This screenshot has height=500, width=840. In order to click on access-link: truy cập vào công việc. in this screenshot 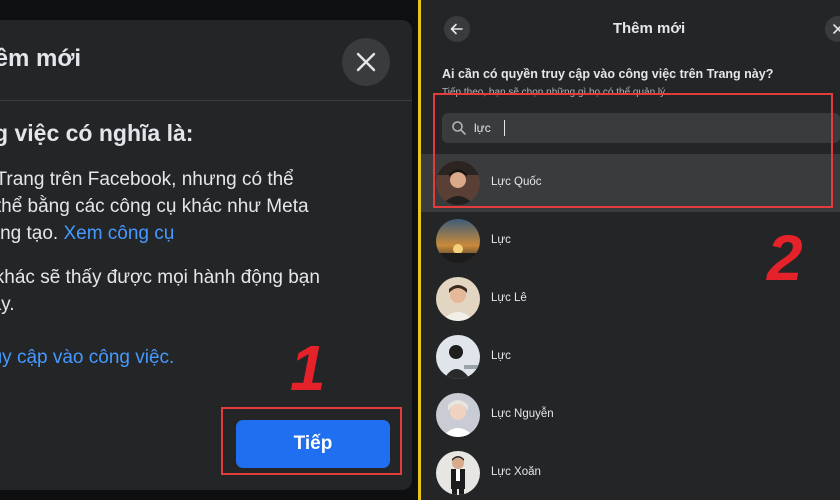, I will do `click(87, 357)`.